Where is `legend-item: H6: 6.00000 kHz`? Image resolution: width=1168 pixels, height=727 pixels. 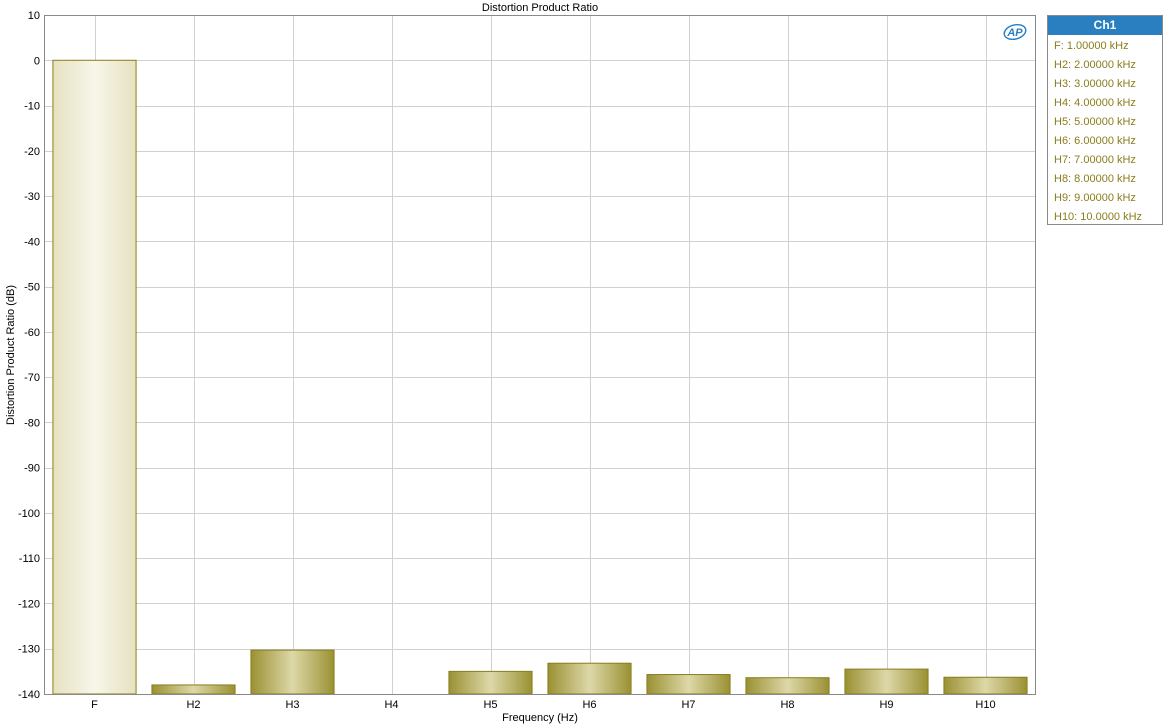
legend-item: H6: 6.00000 kHz is located at coordinates (1095, 141).